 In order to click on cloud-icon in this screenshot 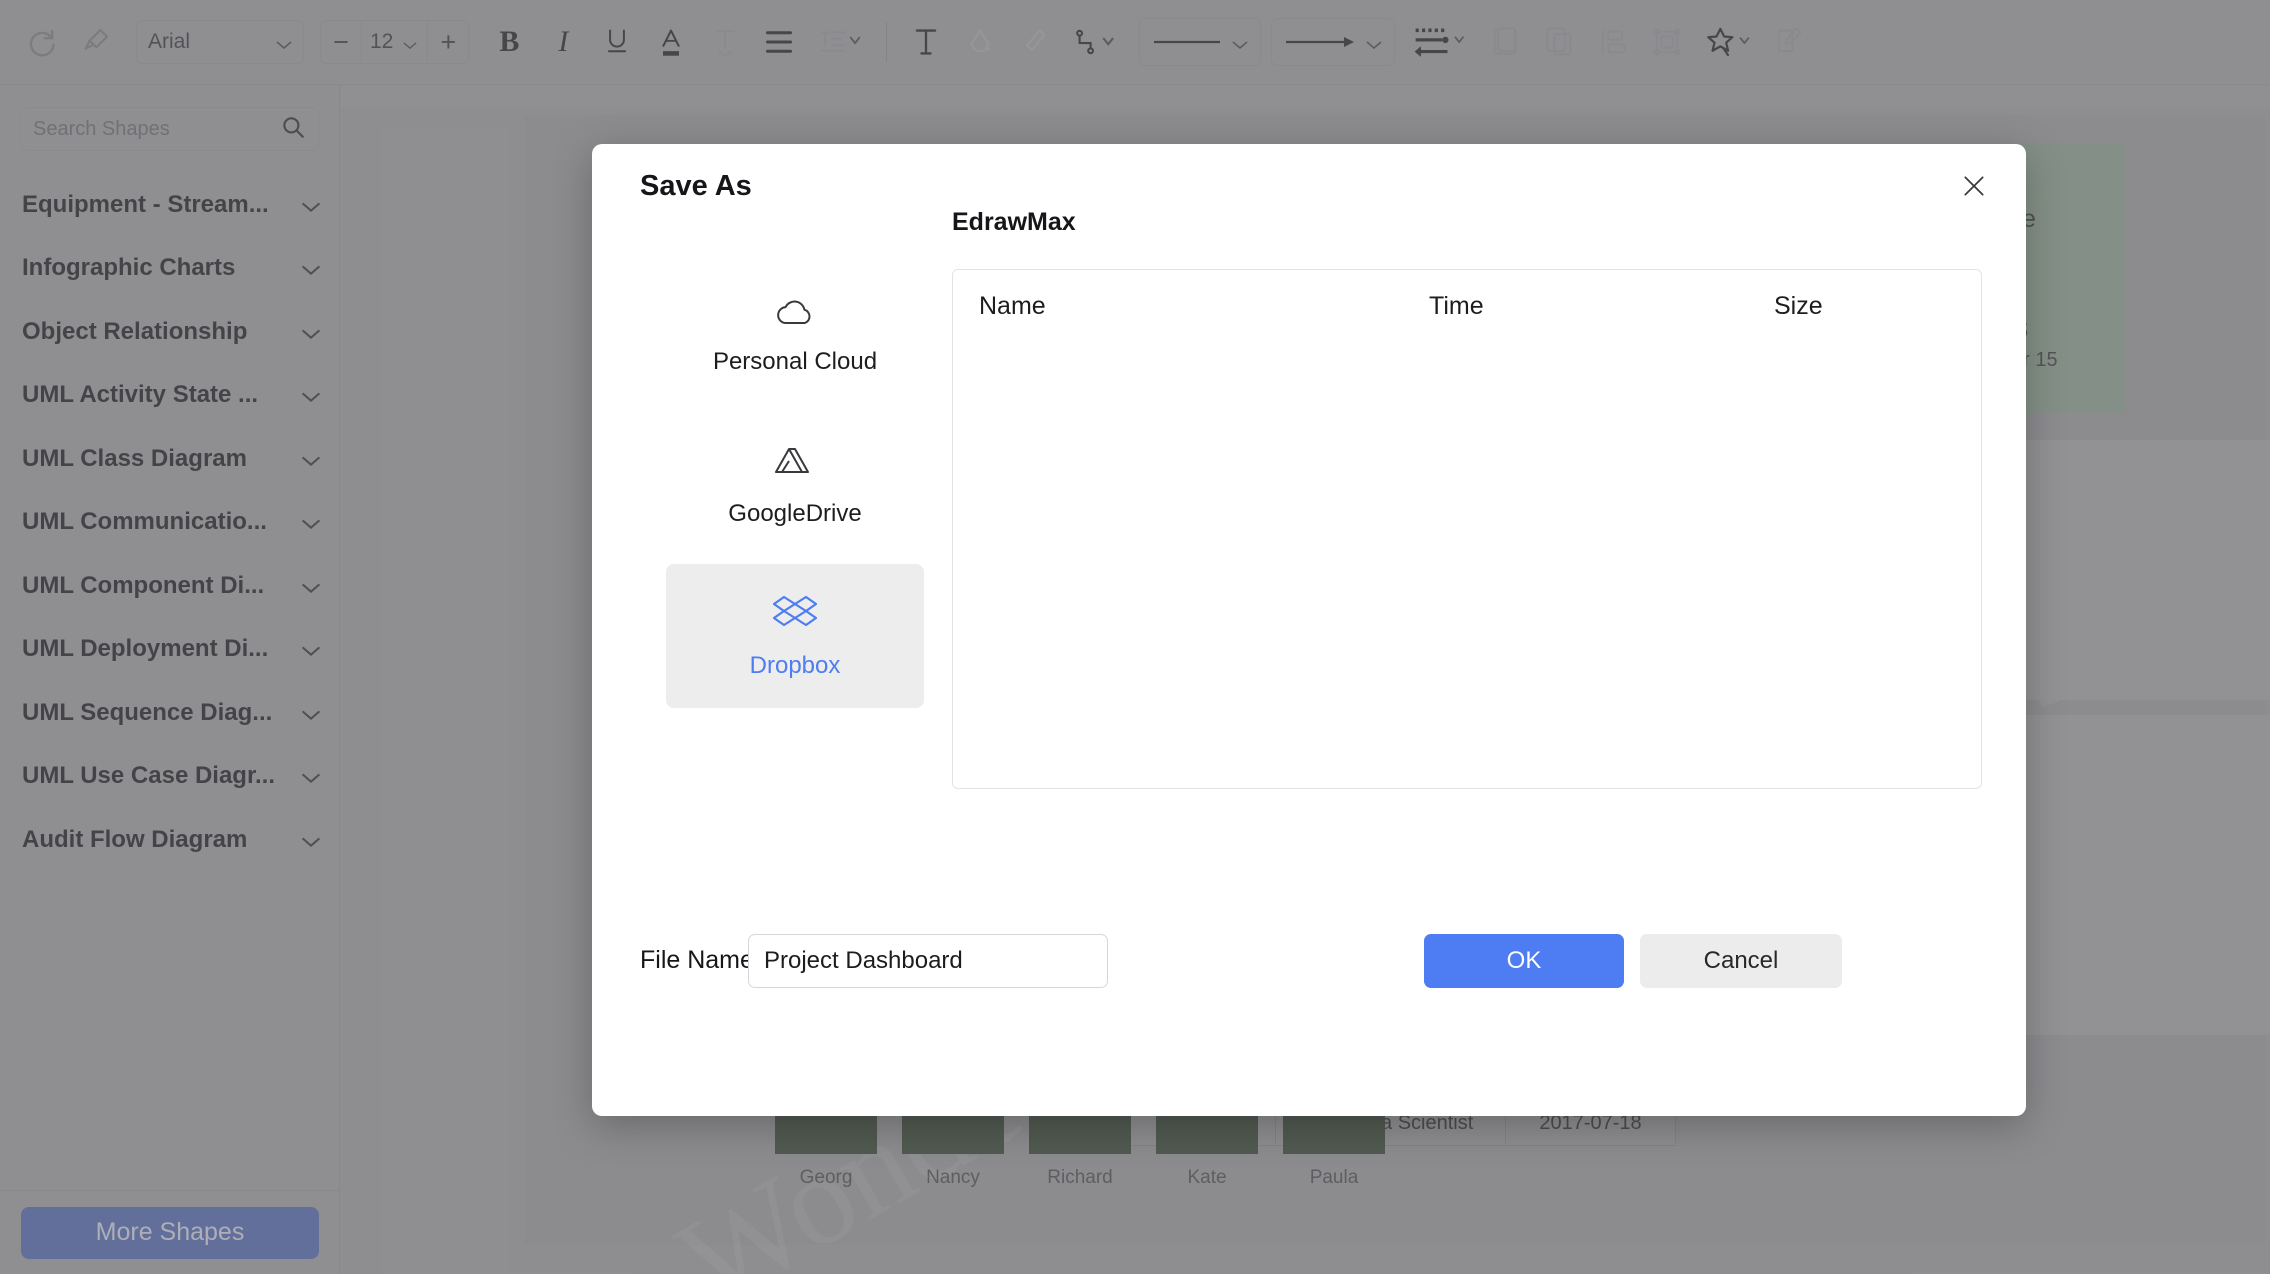, I will do `click(795, 315)`.